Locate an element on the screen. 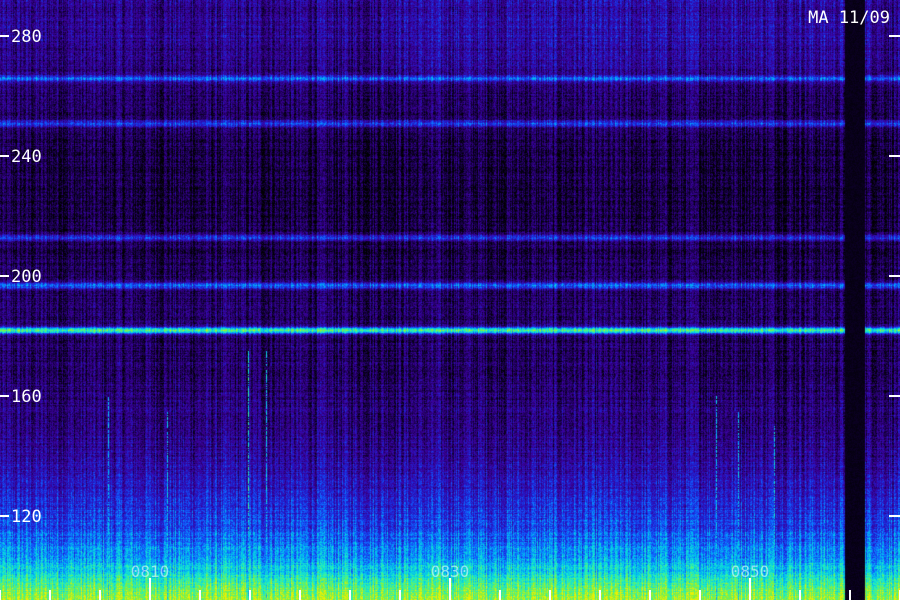  y-tick-label-120: 120 is located at coordinates (26, 517).